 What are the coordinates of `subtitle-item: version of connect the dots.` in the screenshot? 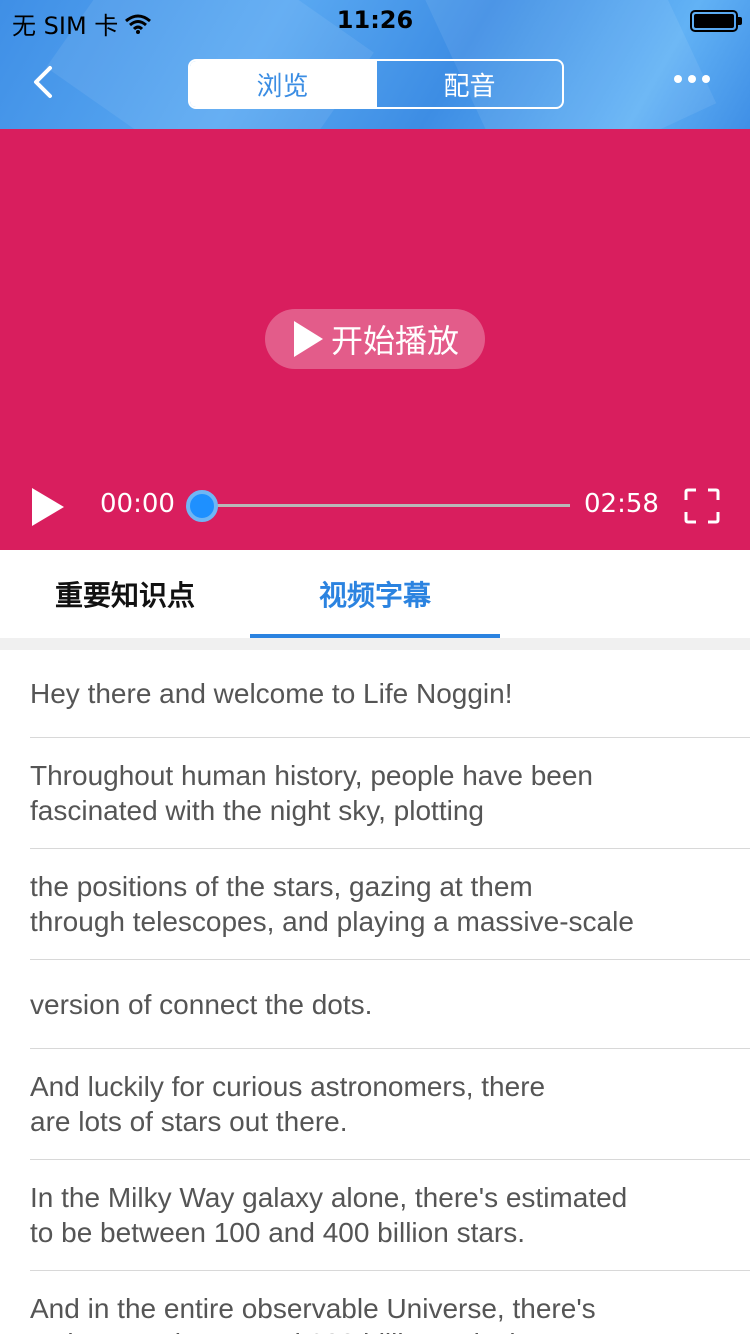 It's located at (375, 1004).